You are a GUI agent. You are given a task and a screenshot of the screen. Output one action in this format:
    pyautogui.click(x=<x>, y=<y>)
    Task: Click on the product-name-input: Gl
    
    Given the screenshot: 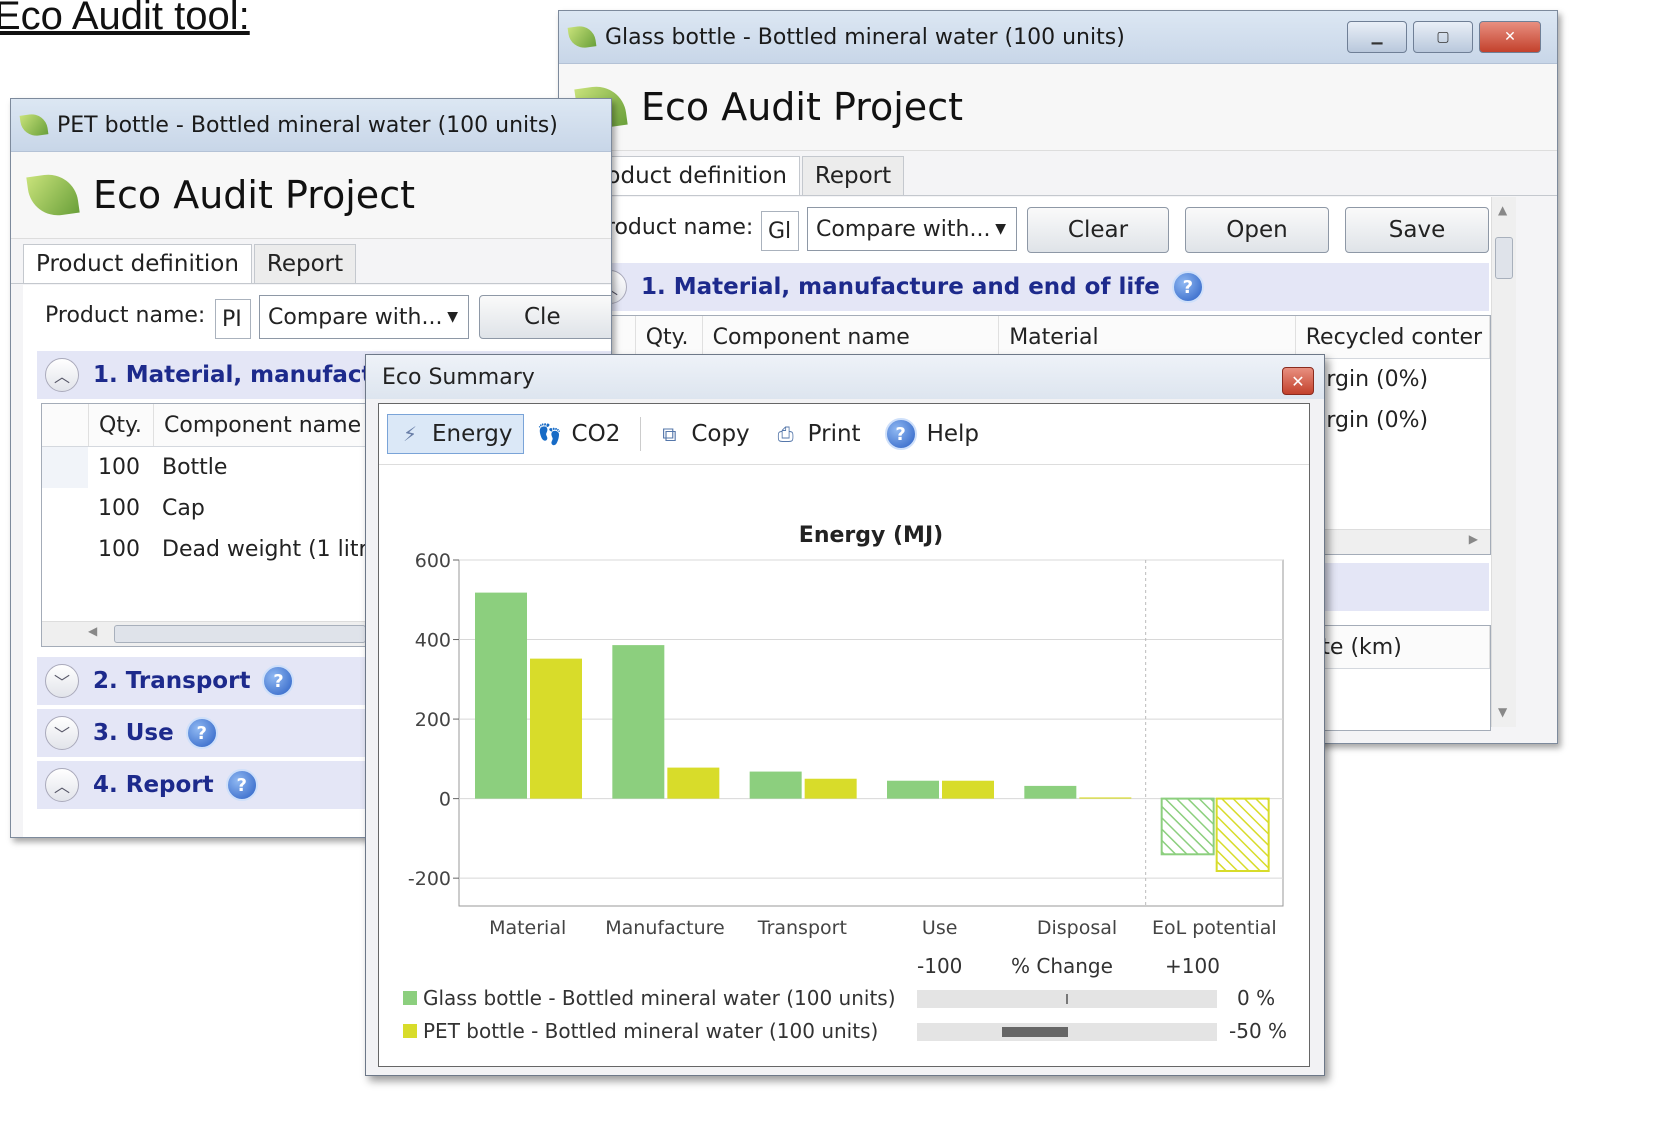 What is the action you would take?
    pyautogui.click(x=780, y=231)
    